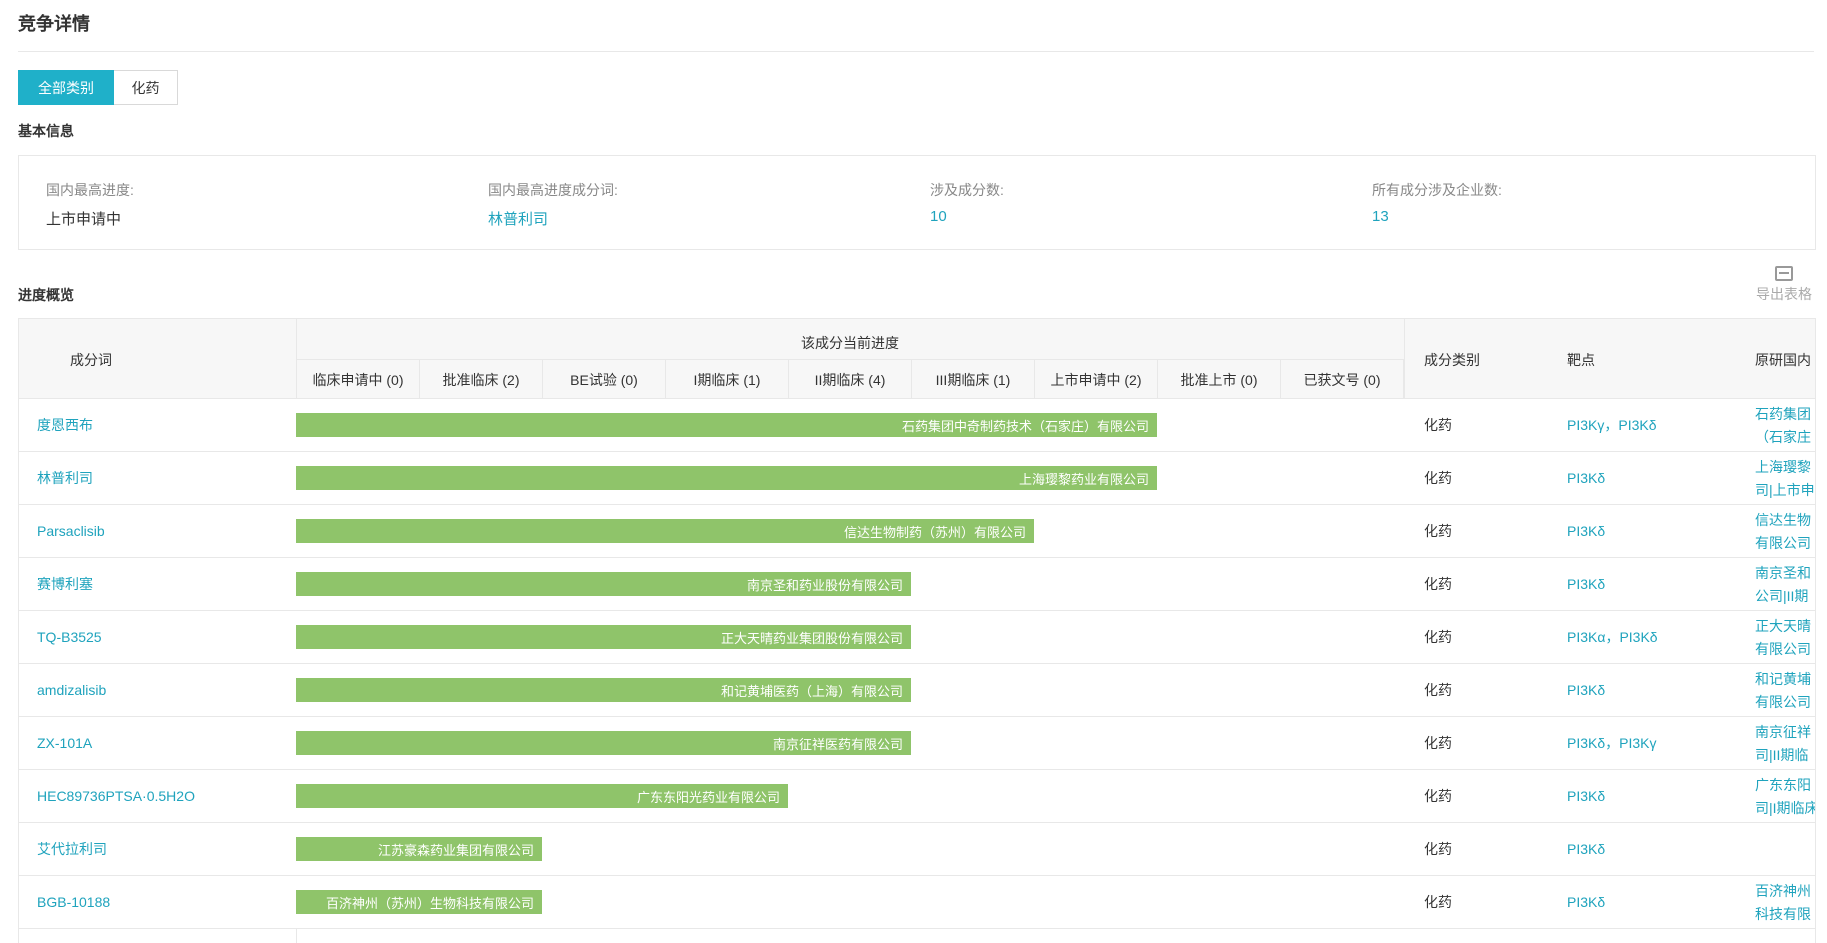 The height and width of the screenshot is (943, 1827). I want to click on progress-bar-company: 和记黄埔医药（上海）有限公司, so click(811, 691).